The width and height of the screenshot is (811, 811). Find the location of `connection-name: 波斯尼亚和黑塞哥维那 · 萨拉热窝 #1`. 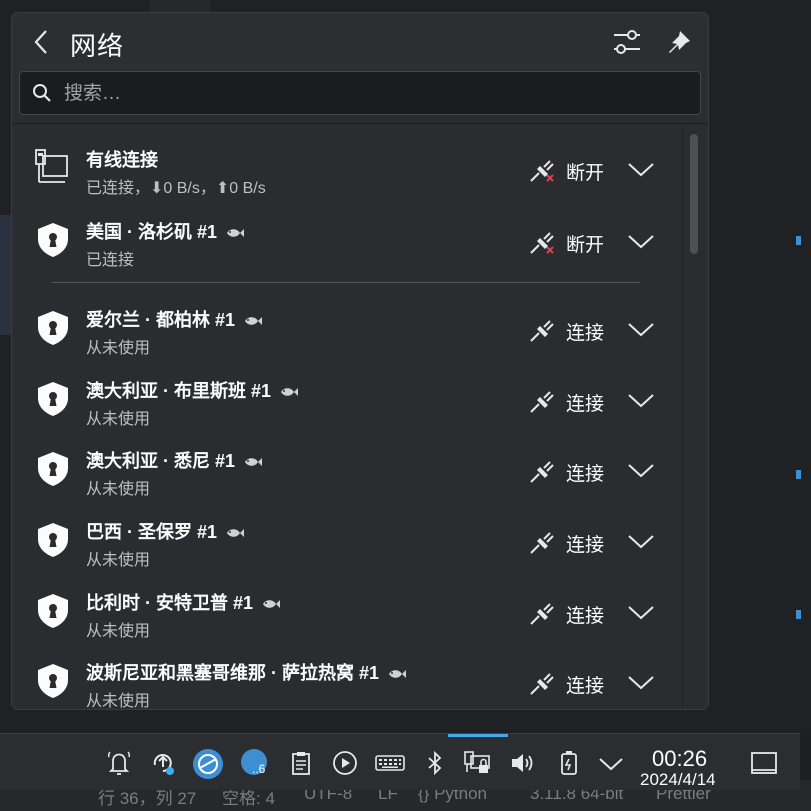

connection-name: 波斯尼亚和黑塞哥维那 · 萨拉热窝 #1 is located at coordinates (246, 672).